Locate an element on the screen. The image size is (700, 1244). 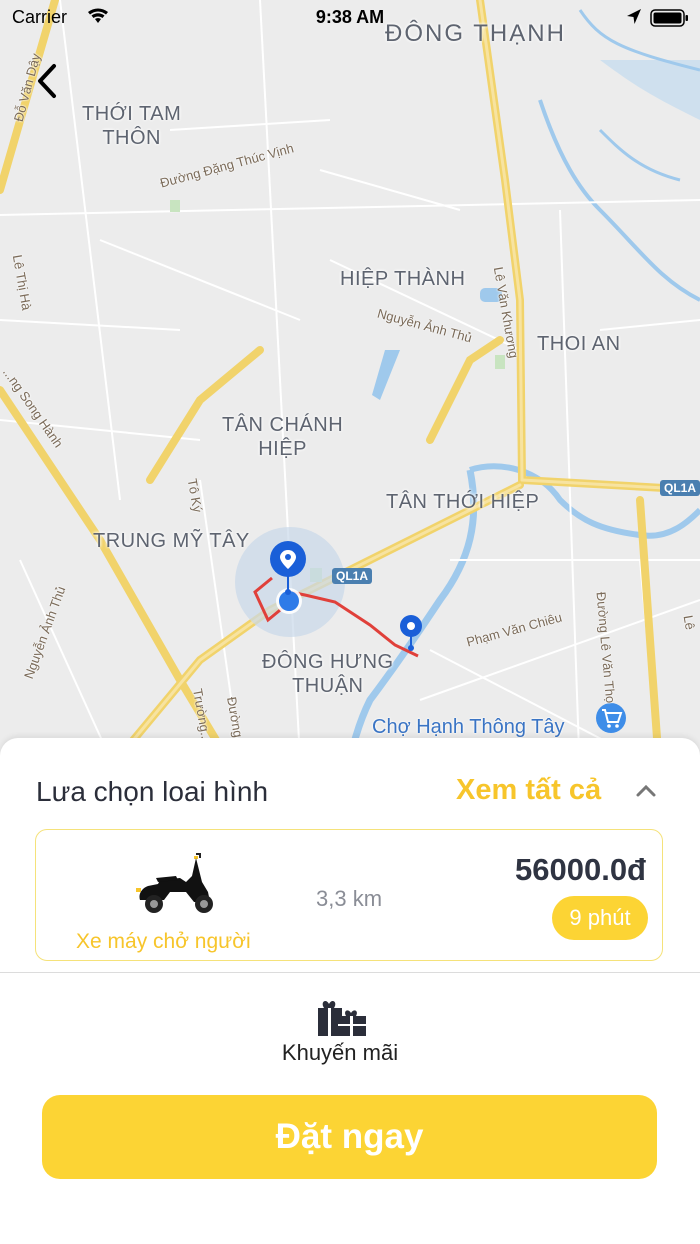
see-all-link: Xem tất cả is located at coordinates (528, 790).